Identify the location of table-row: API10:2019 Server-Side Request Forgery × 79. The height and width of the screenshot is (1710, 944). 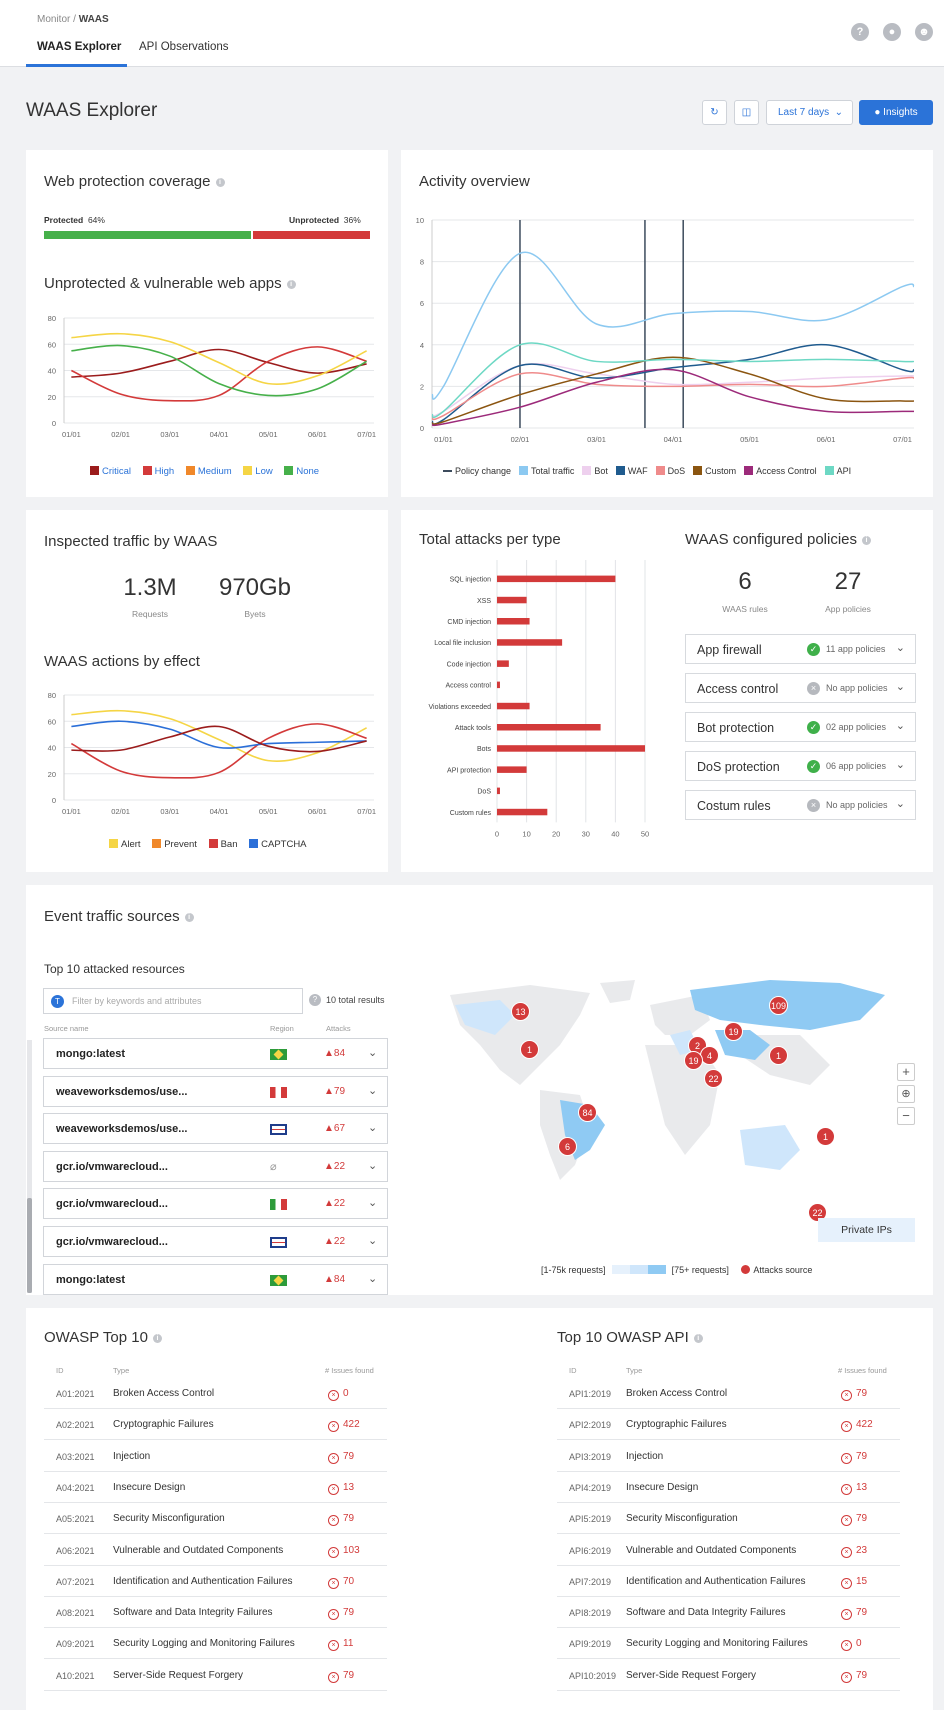
(728, 1675).